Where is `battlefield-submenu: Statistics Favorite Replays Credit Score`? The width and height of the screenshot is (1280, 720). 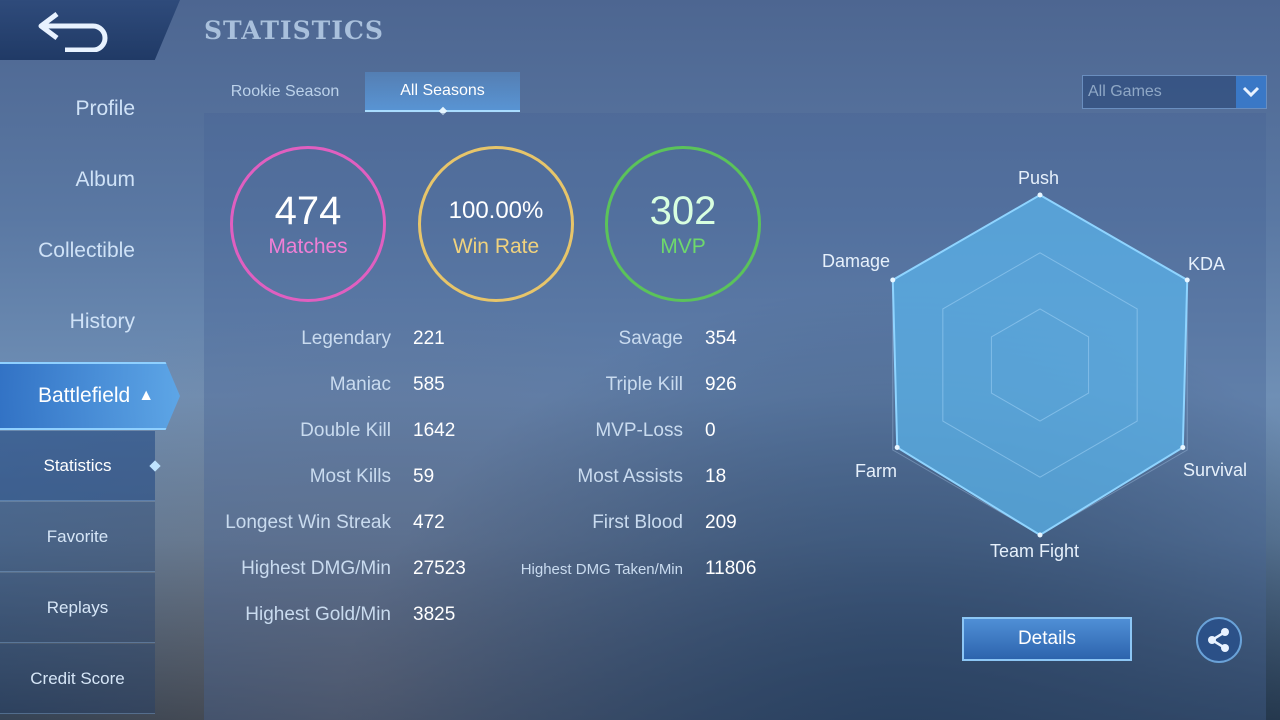
battlefield-submenu: Statistics Favorite Replays Credit Score is located at coordinates (77, 575).